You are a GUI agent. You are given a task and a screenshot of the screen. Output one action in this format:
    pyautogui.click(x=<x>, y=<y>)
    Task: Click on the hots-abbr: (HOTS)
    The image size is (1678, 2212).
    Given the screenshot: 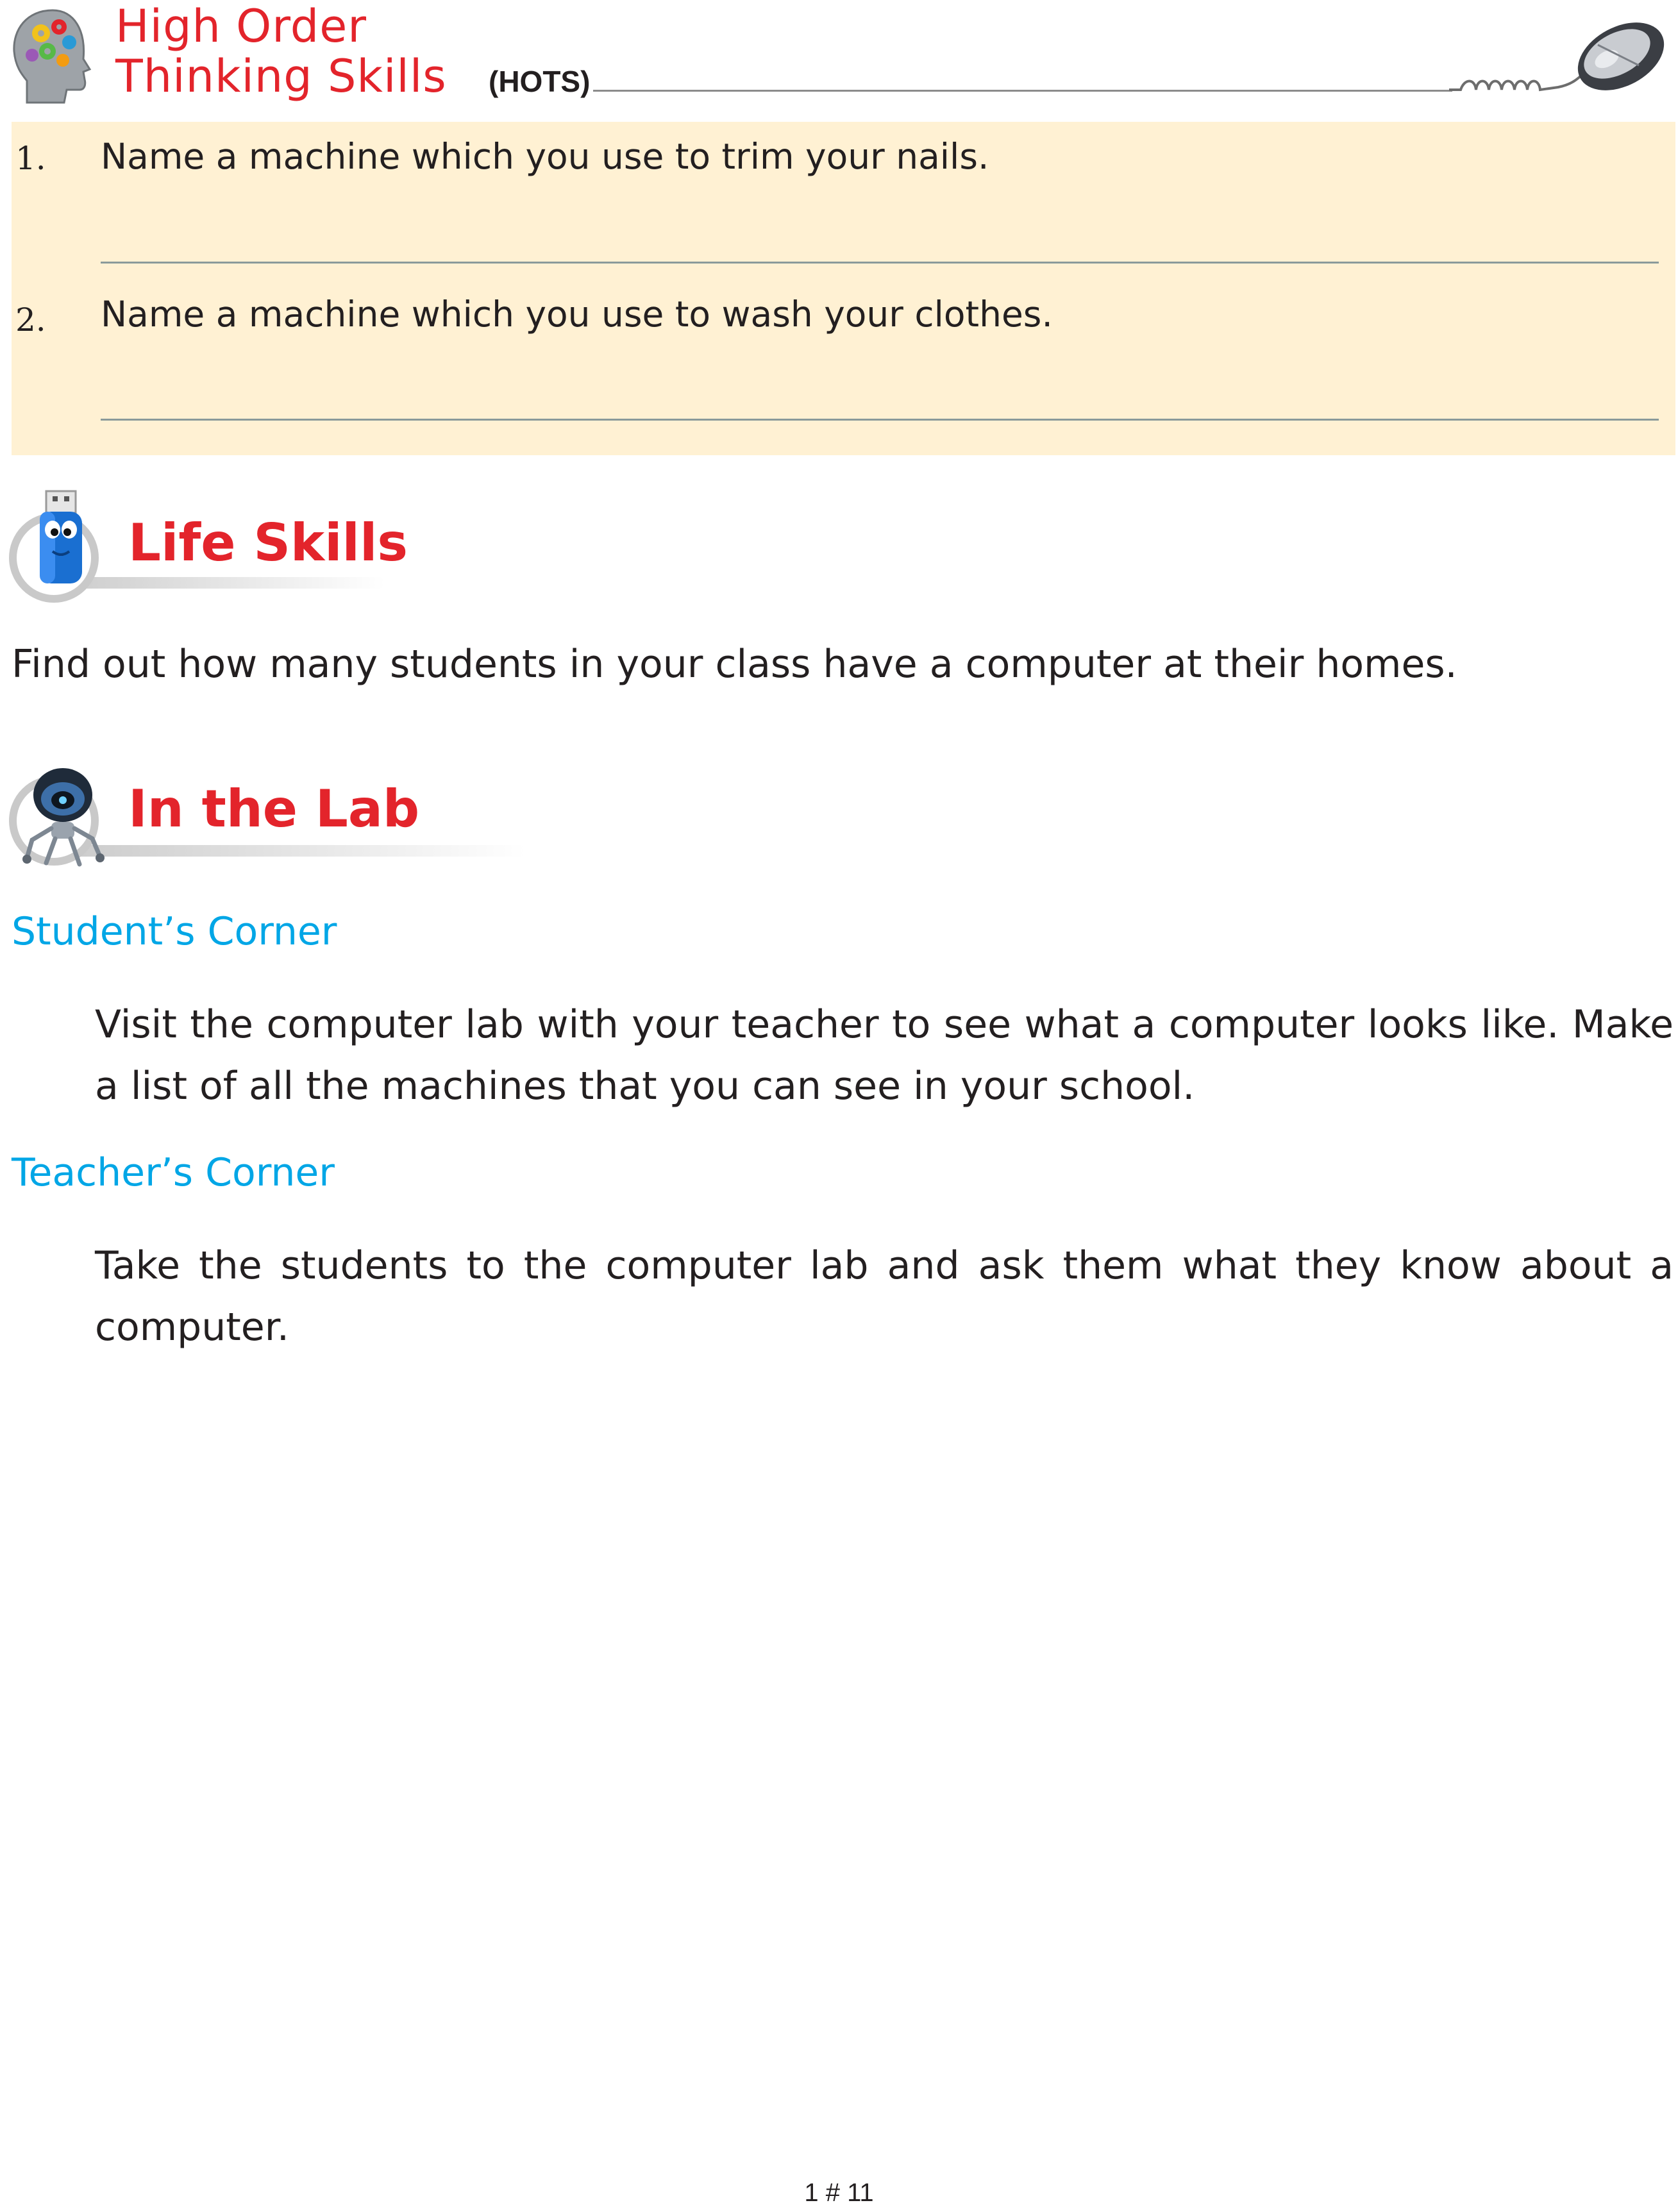 What is the action you would take?
    pyautogui.click(x=540, y=81)
    